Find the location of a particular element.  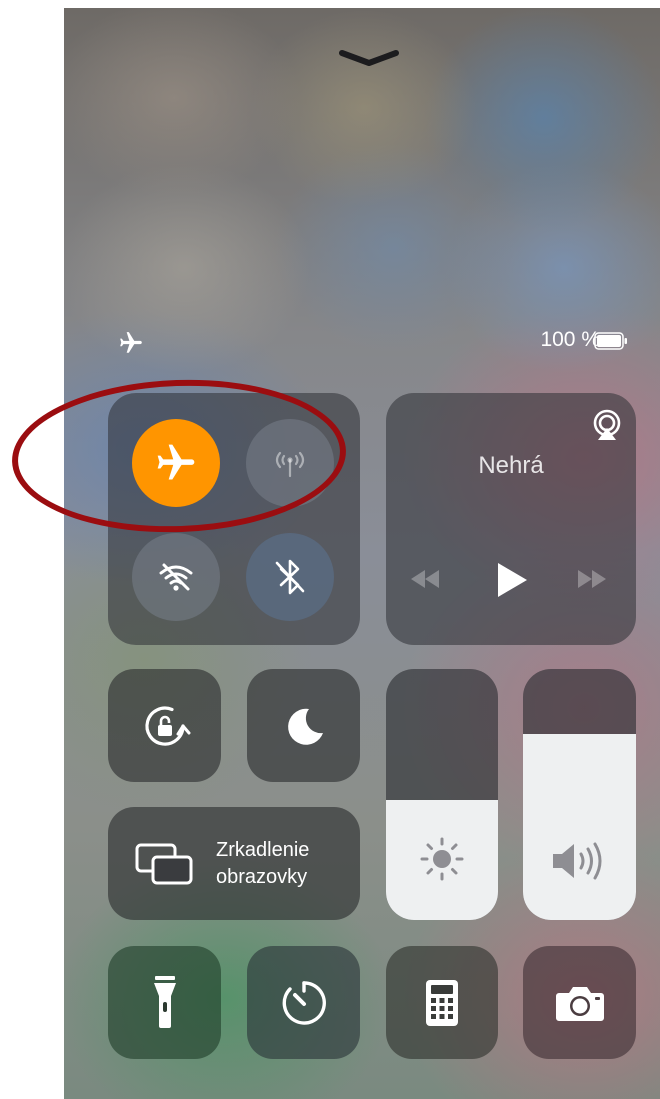

battery-percent: 100 % is located at coordinates (570, 339).